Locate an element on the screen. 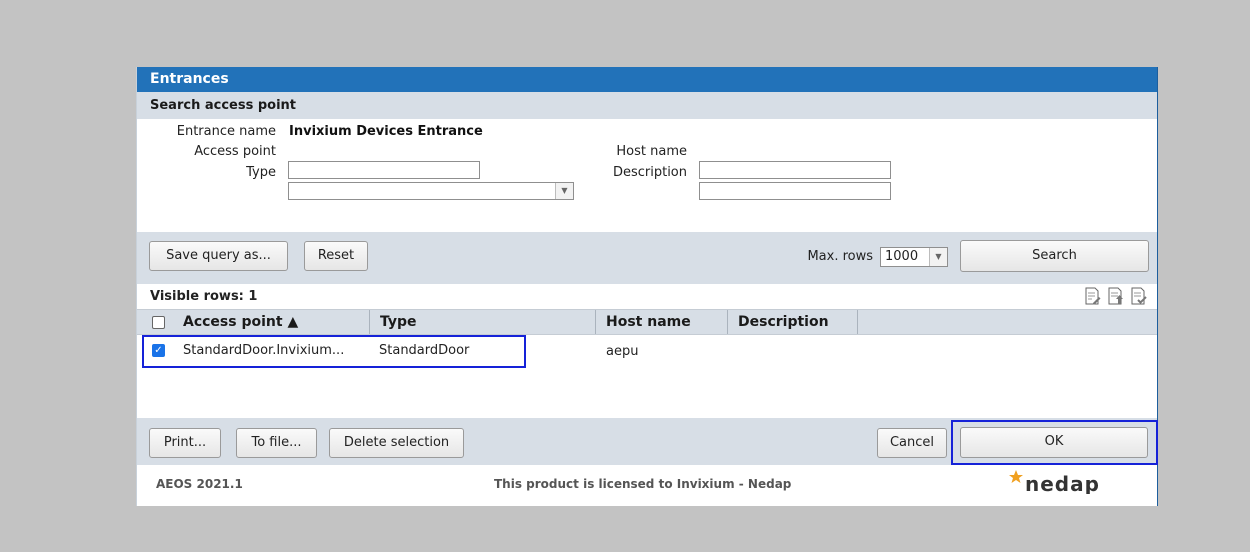  host-name-input is located at coordinates (795, 170).